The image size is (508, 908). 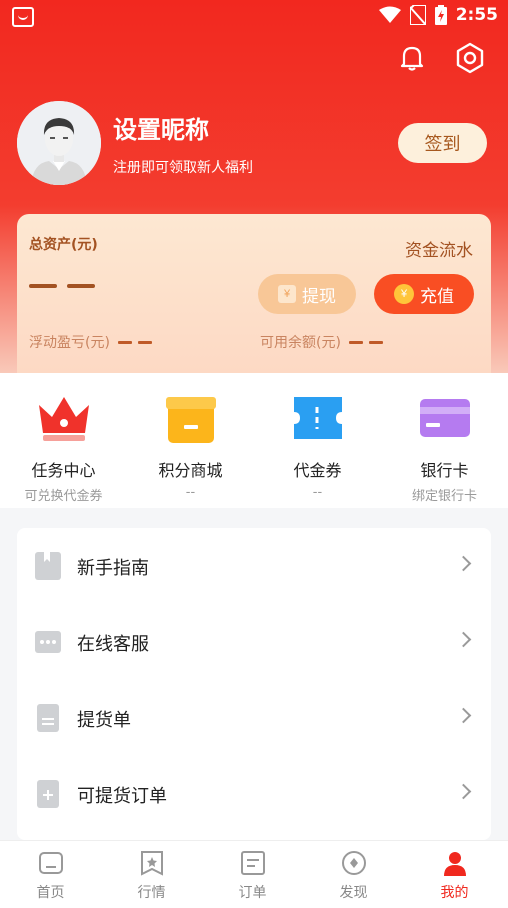 What do you see at coordinates (444, 496) in the screenshot?
I see `quick-item-subtitle: 绑定银行卡` at bounding box center [444, 496].